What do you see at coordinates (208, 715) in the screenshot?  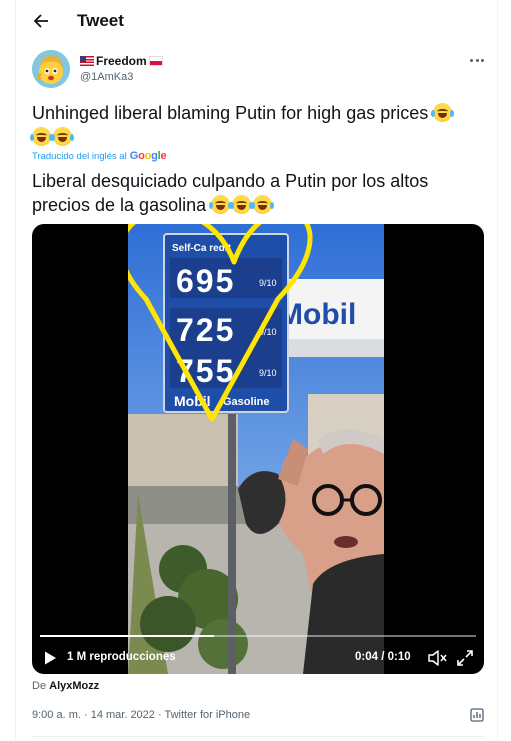 I see `tweet-client: Twitter for iPhone` at bounding box center [208, 715].